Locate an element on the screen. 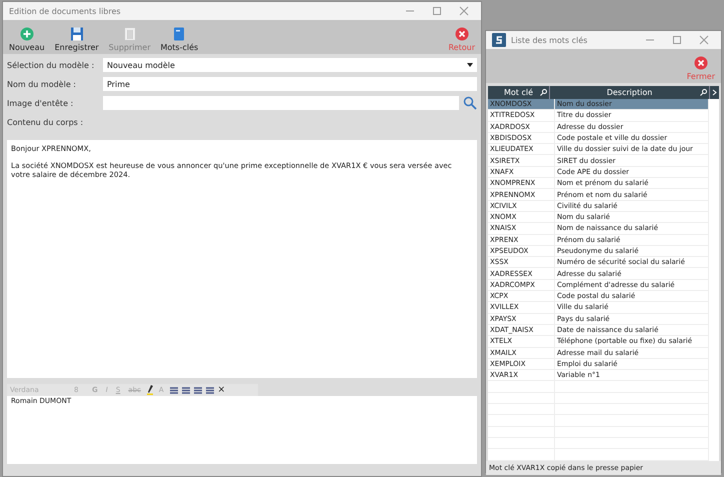  align-right-icon is located at coordinates (198, 390).